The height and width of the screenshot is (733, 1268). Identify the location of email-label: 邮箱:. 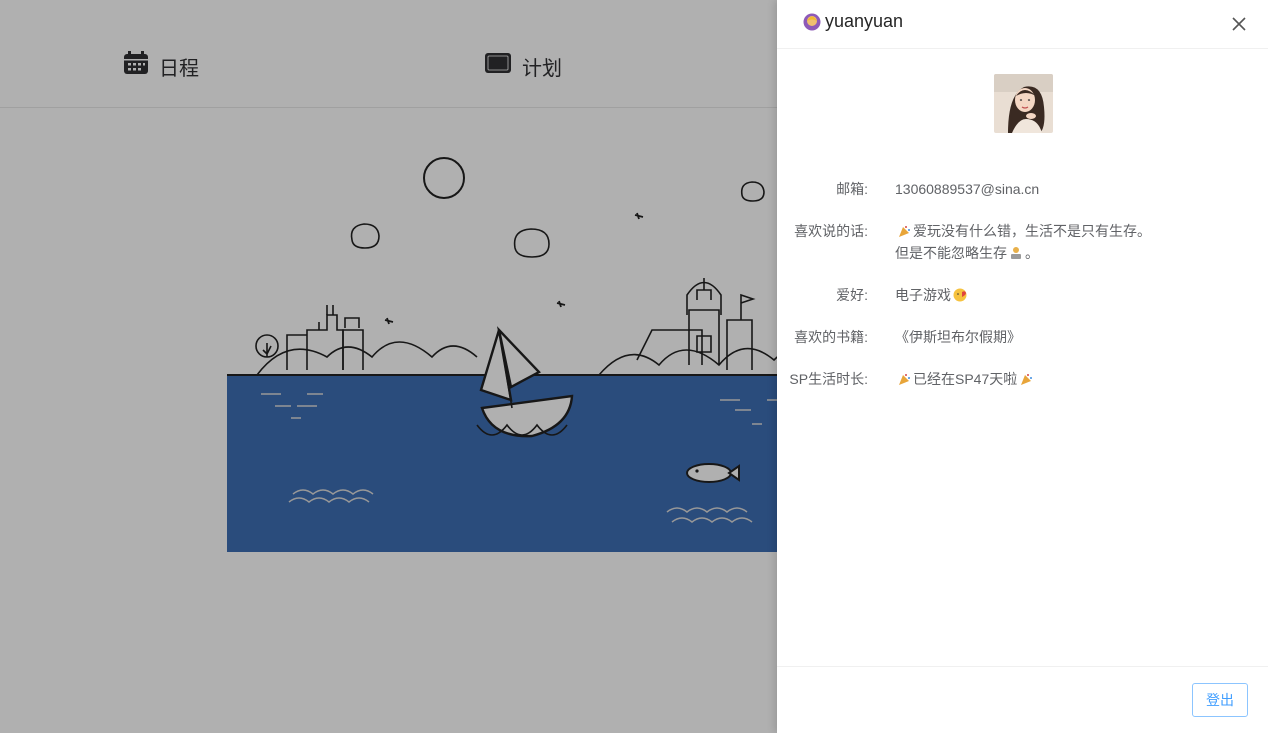
(852, 189).